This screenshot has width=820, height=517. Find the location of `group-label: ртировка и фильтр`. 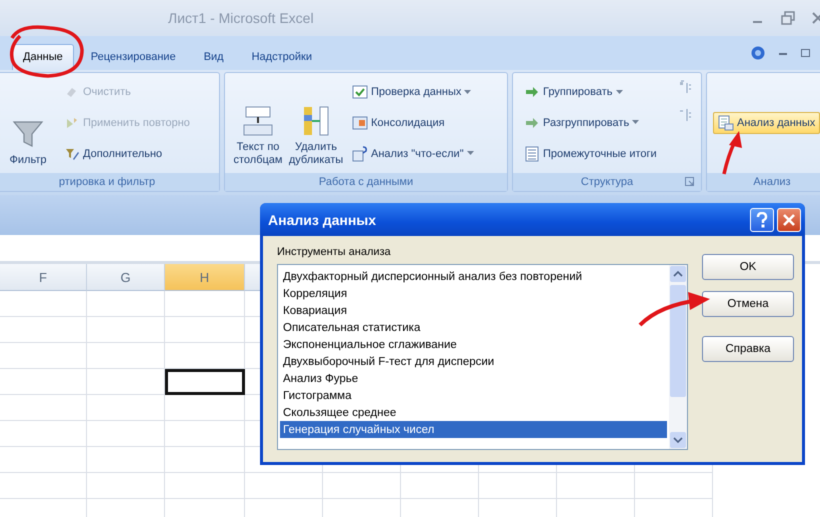

group-label: ртировка и фильтр is located at coordinates (107, 182).